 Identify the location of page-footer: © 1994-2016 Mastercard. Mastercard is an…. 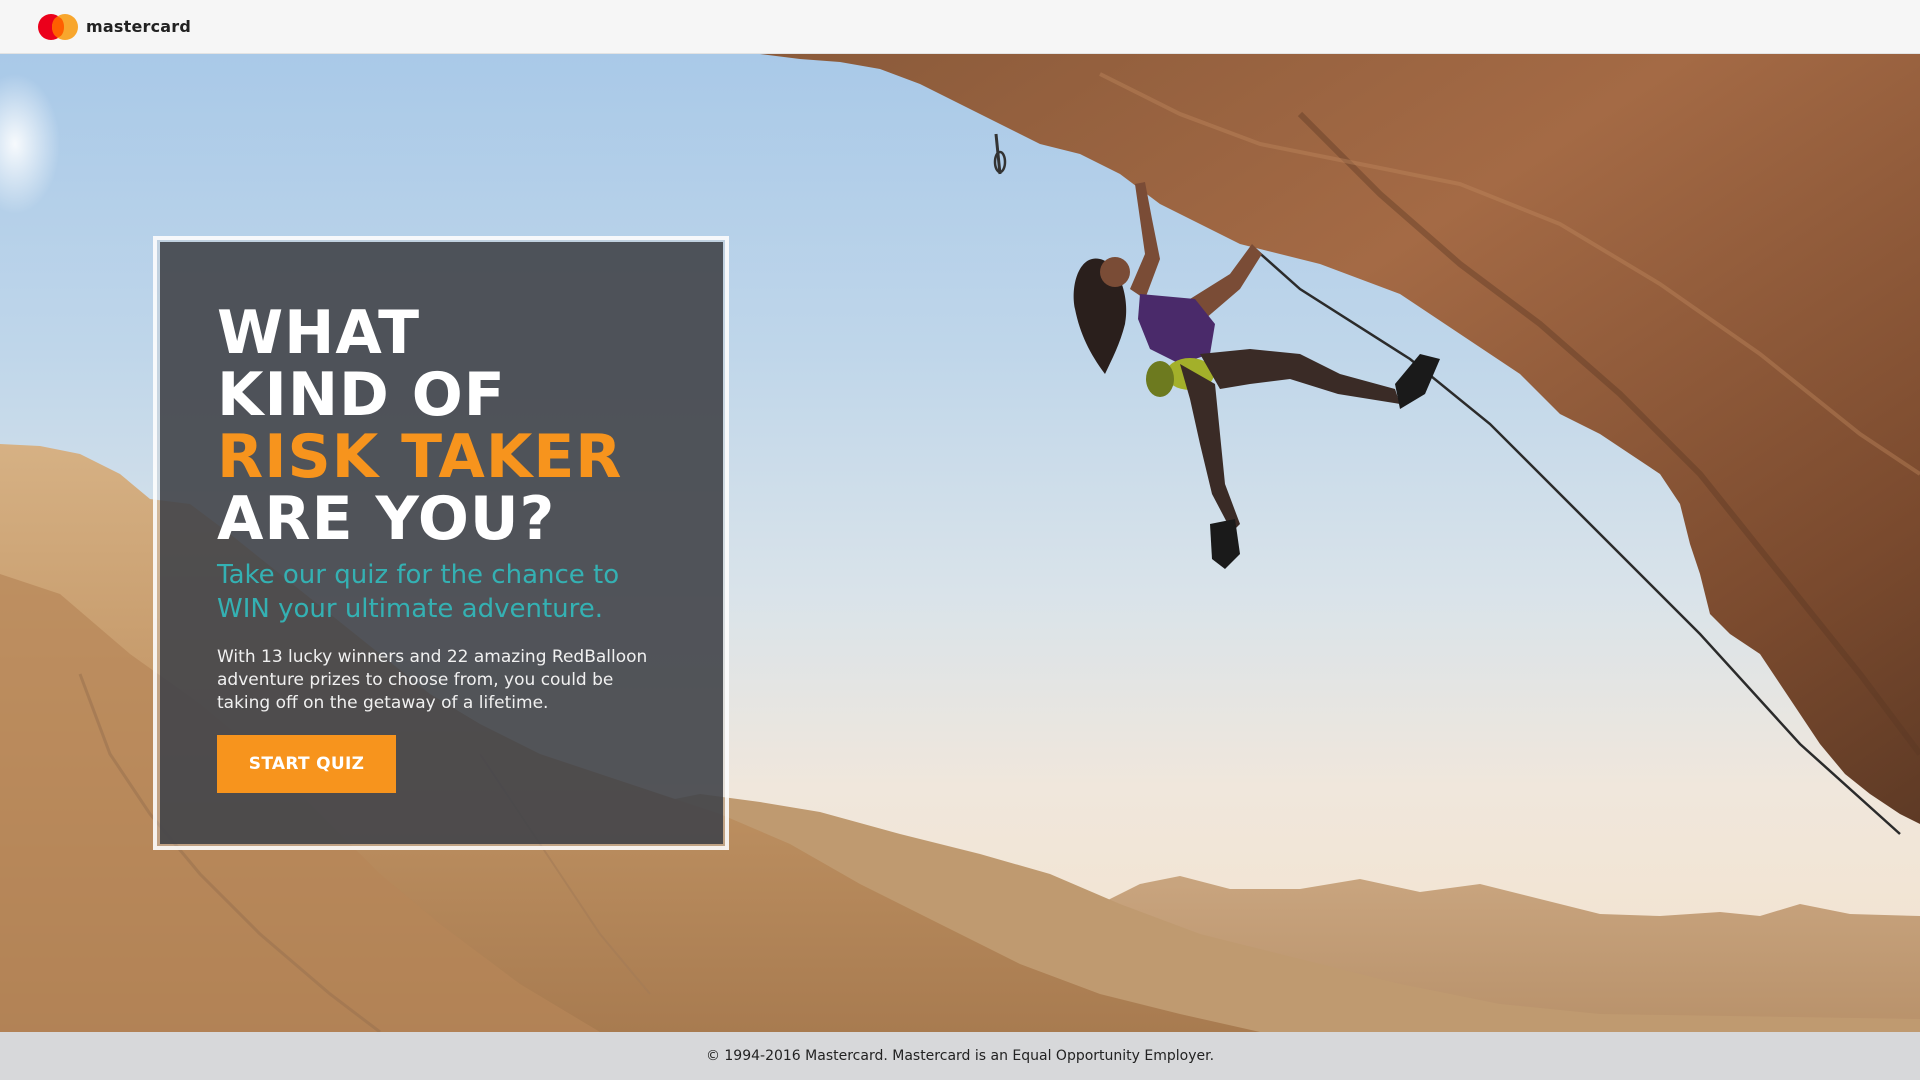
(960, 1056).